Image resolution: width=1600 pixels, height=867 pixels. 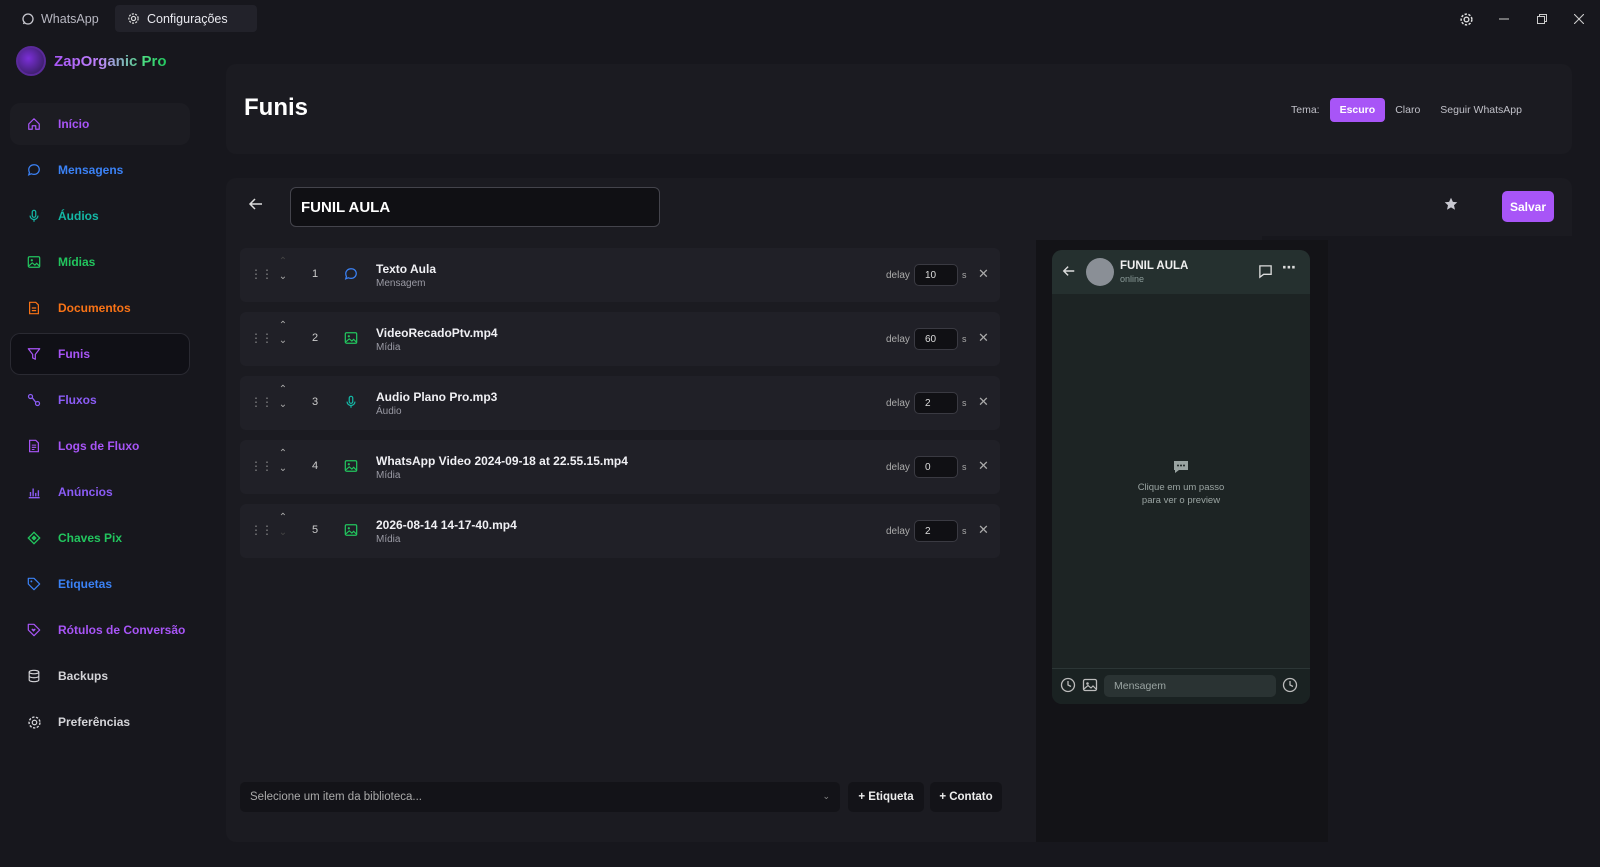 What do you see at coordinates (1481, 110) in the screenshot?
I see `theme-option-seguir-whatsapp: Seguir WhatsApp` at bounding box center [1481, 110].